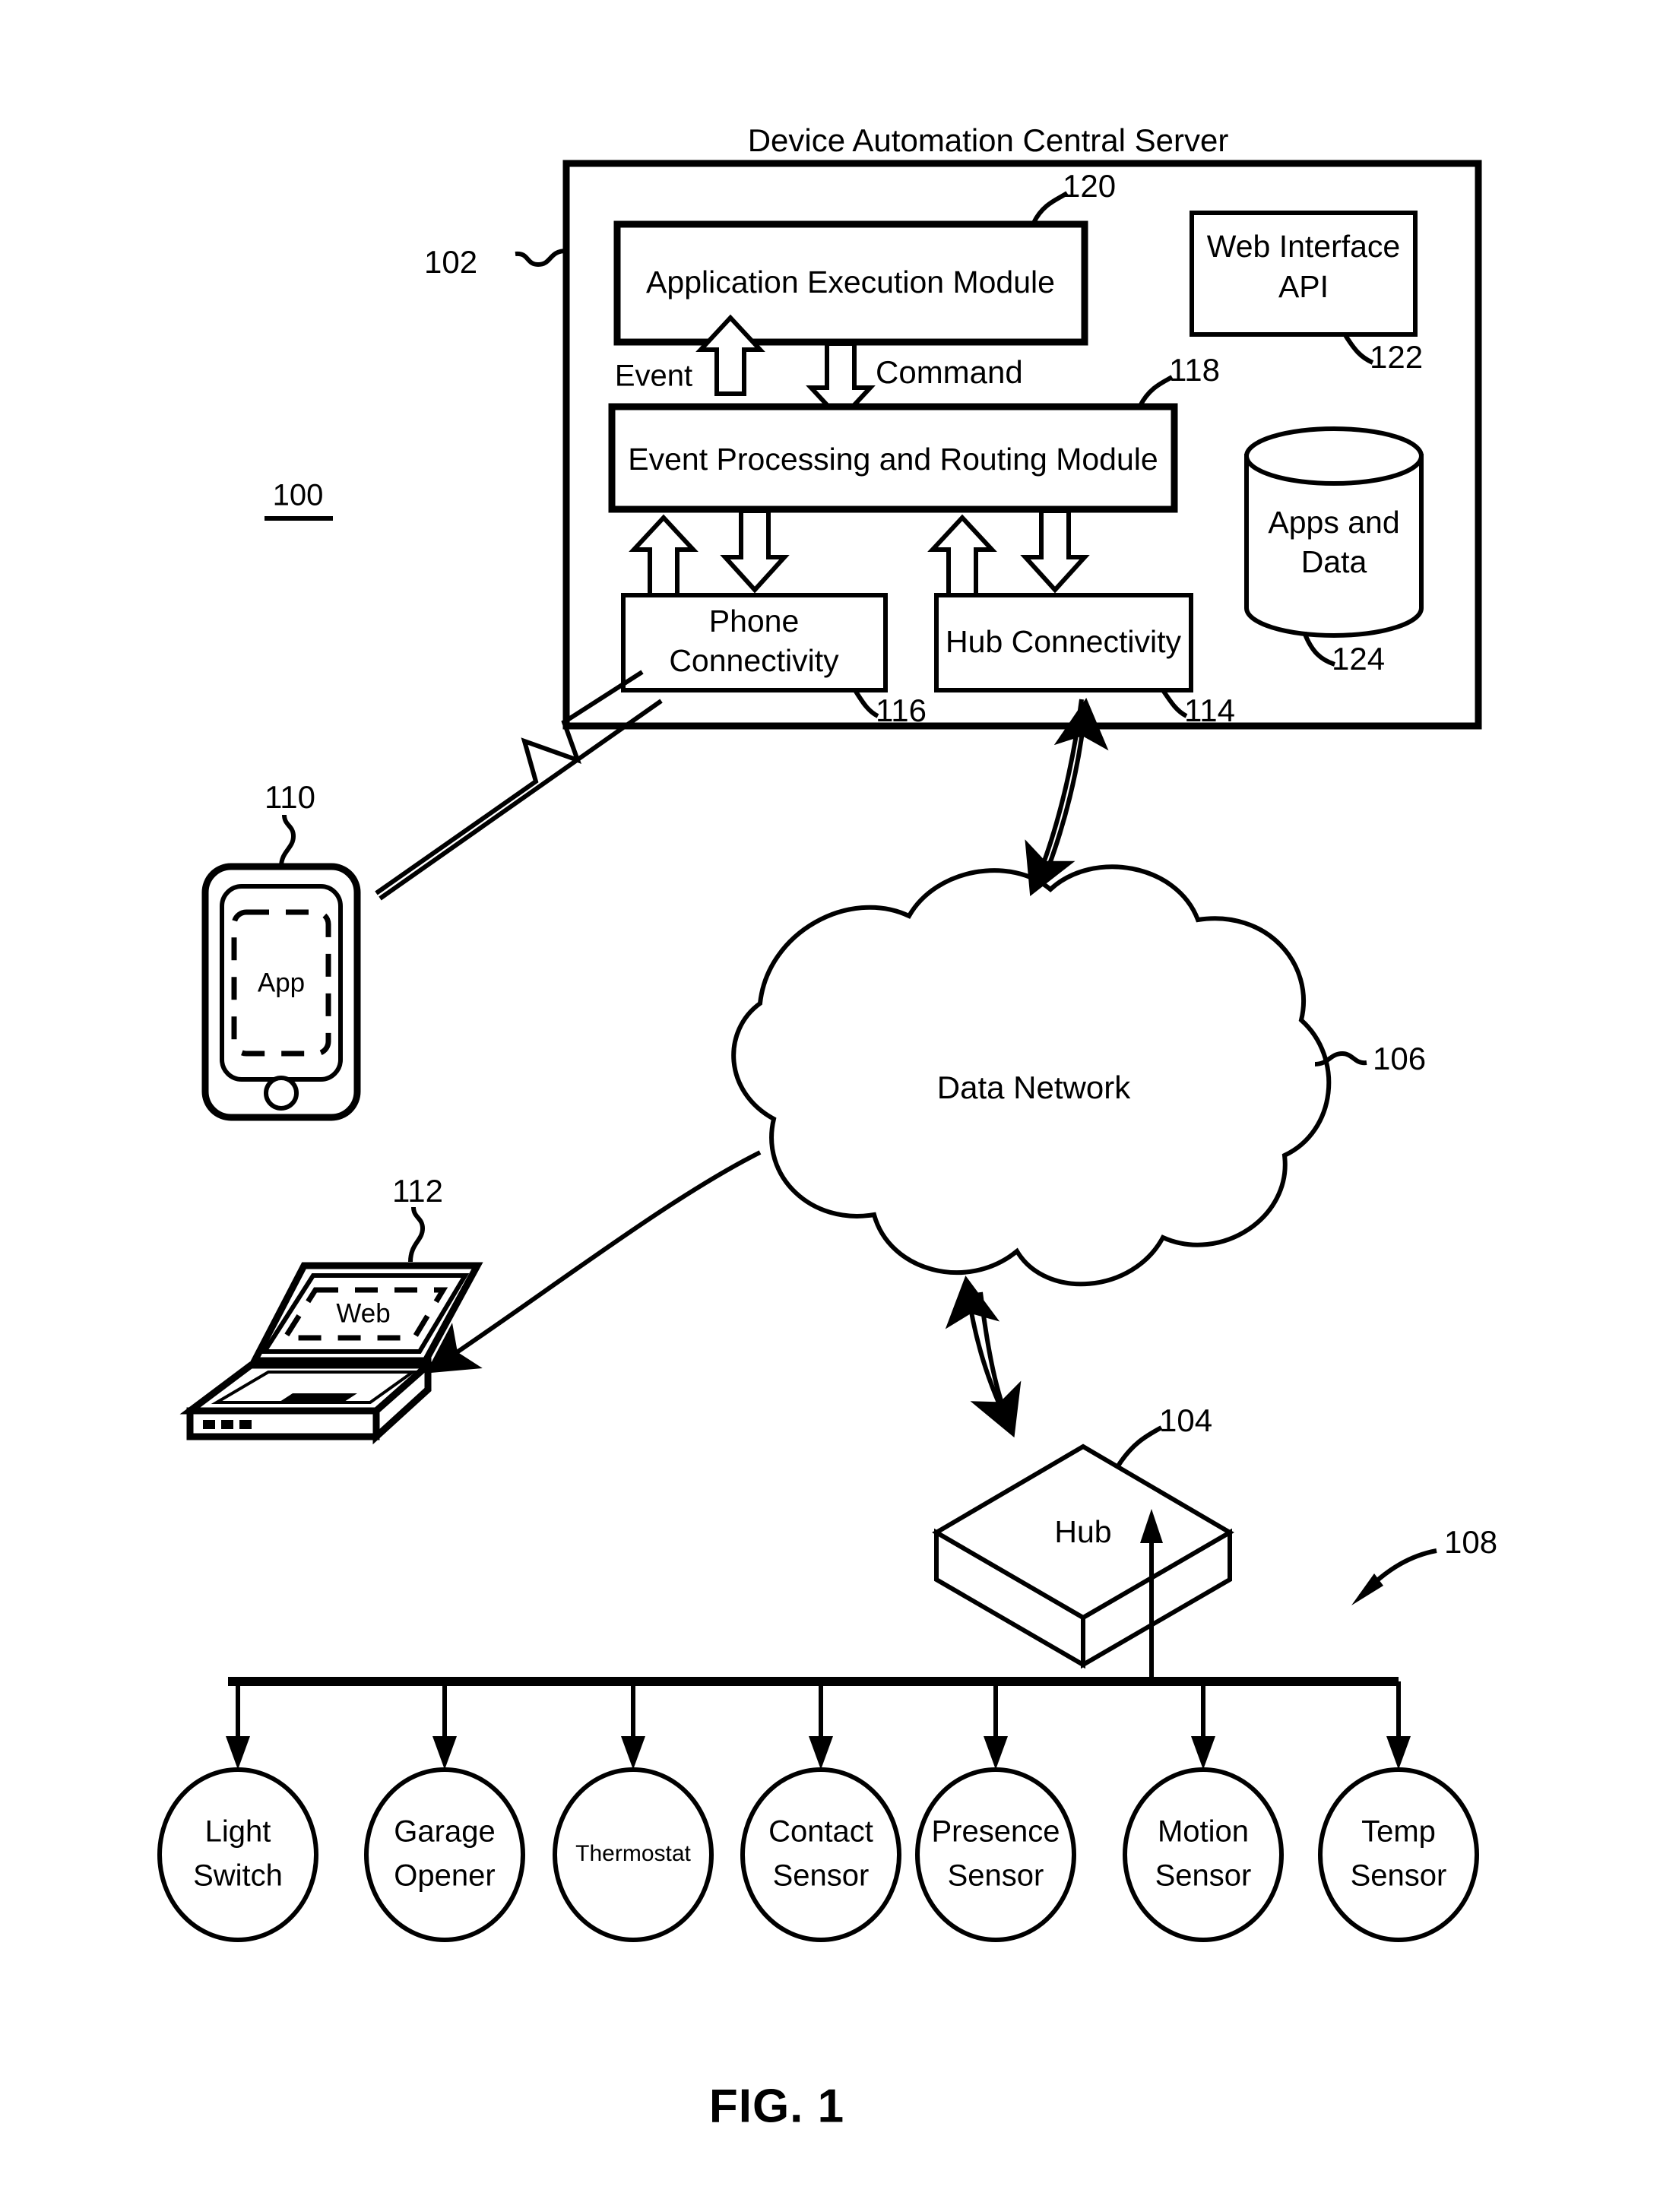  What do you see at coordinates (1063, 641) in the screenshot?
I see `hub-connectivity-label: Hub Connectivity` at bounding box center [1063, 641].